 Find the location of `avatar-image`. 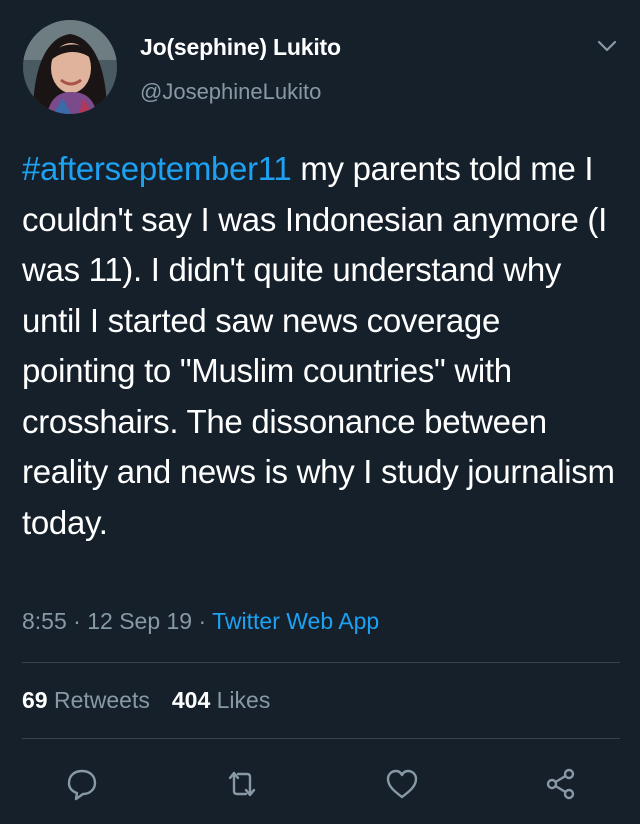

avatar-image is located at coordinates (70, 67).